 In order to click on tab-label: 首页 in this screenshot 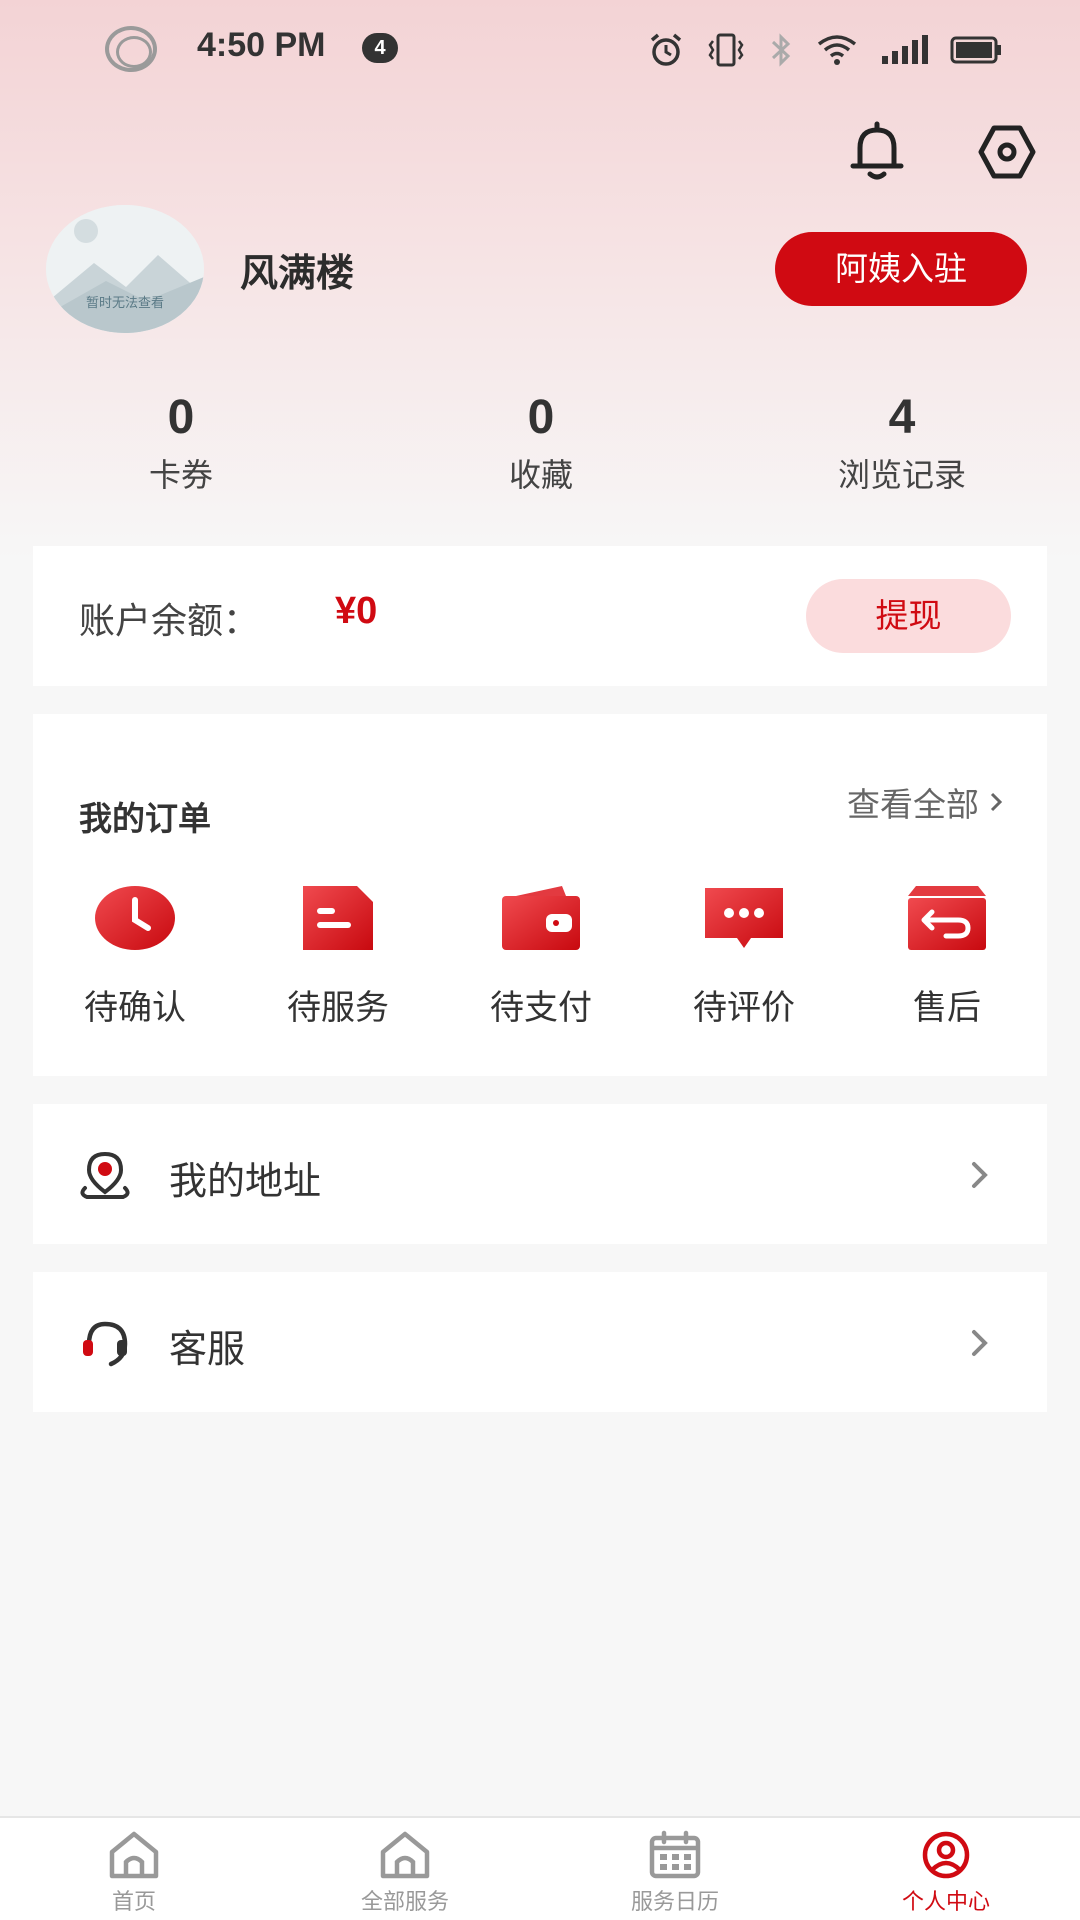, I will do `click(133, 1902)`.